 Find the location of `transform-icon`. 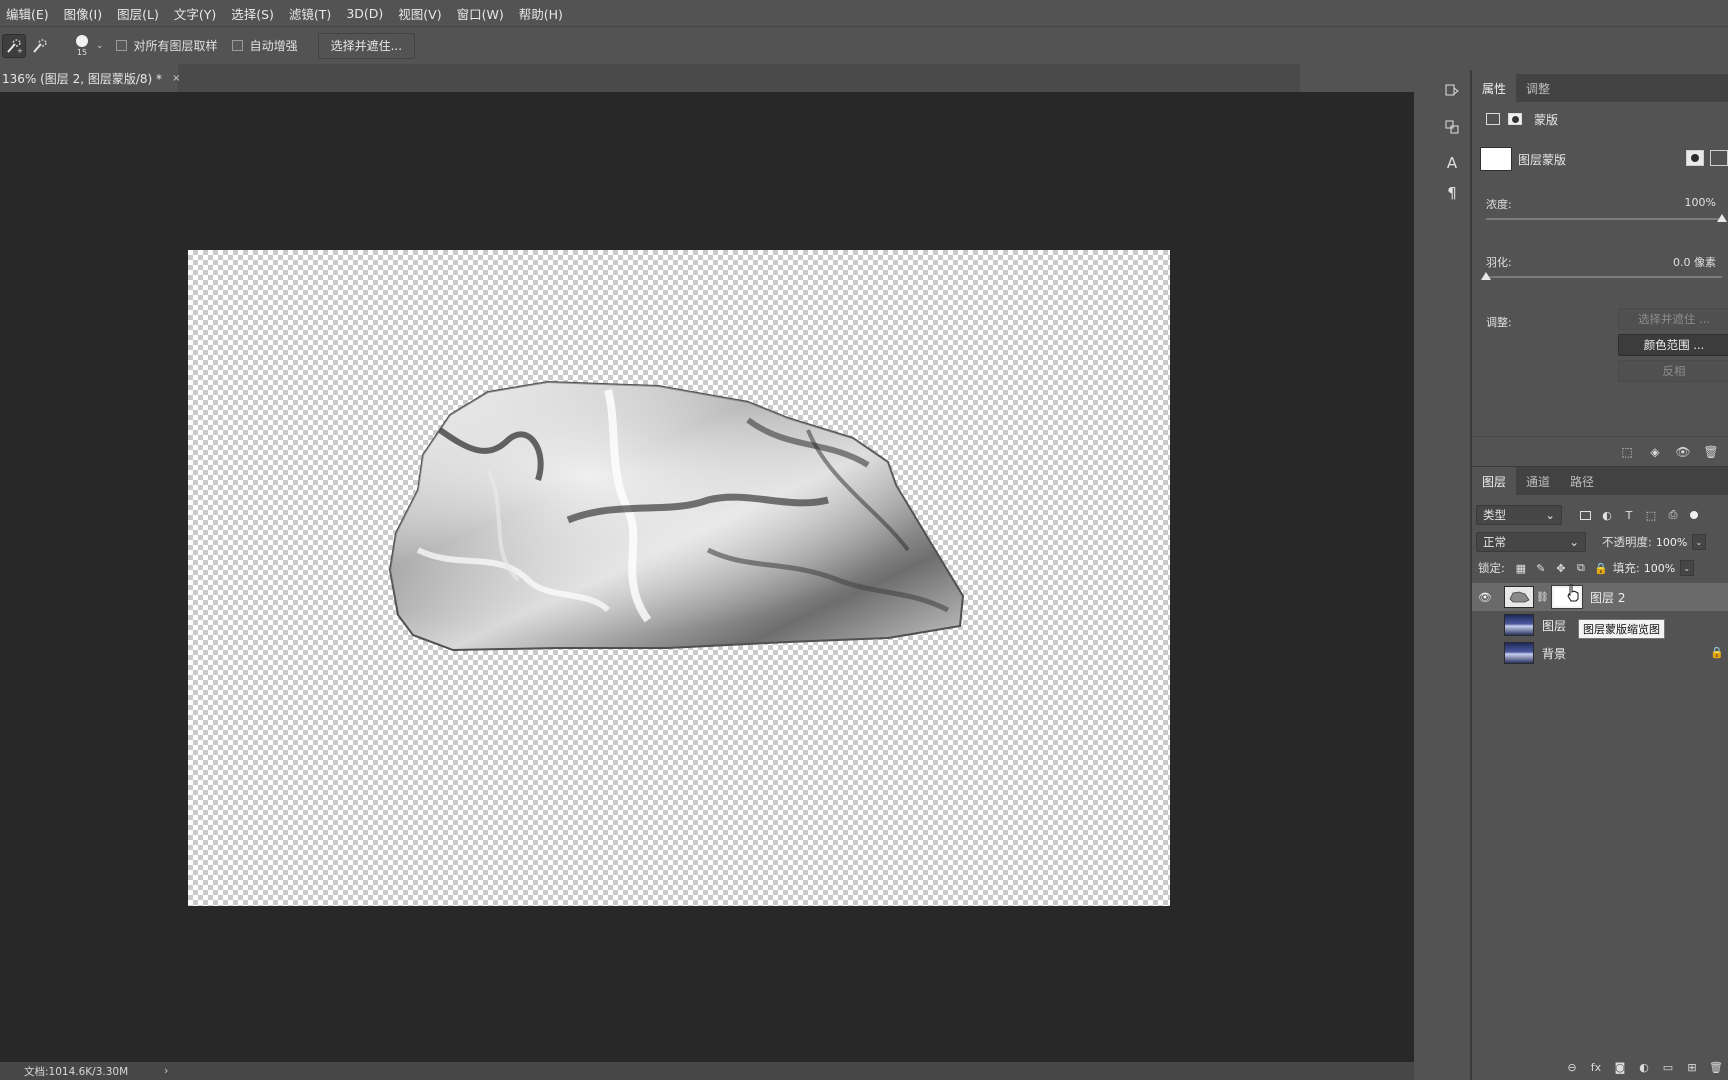

transform-icon is located at coordinates (1452, 127).